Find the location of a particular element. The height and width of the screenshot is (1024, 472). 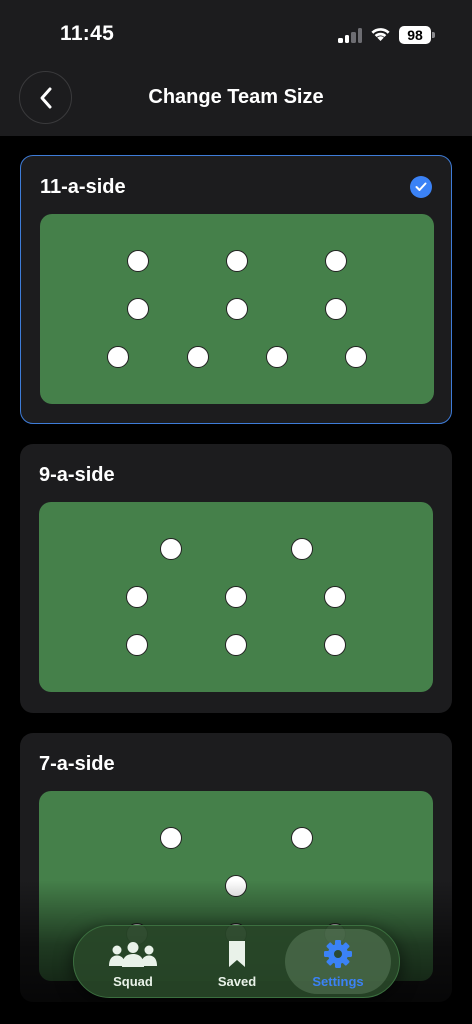

tab-settings: Settings is located at coordinates (338, 961).